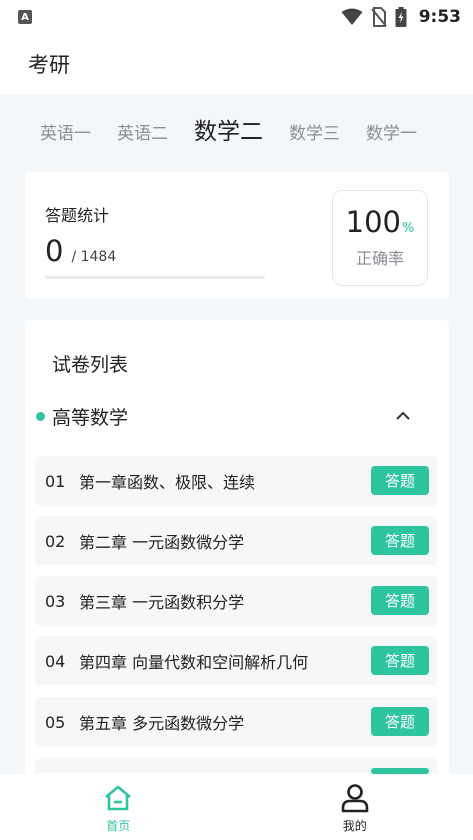  What do you see at coordinates (237, 416) in the screenshot?
I see `group-header: 高等数学` at bounding box center [237, 416].